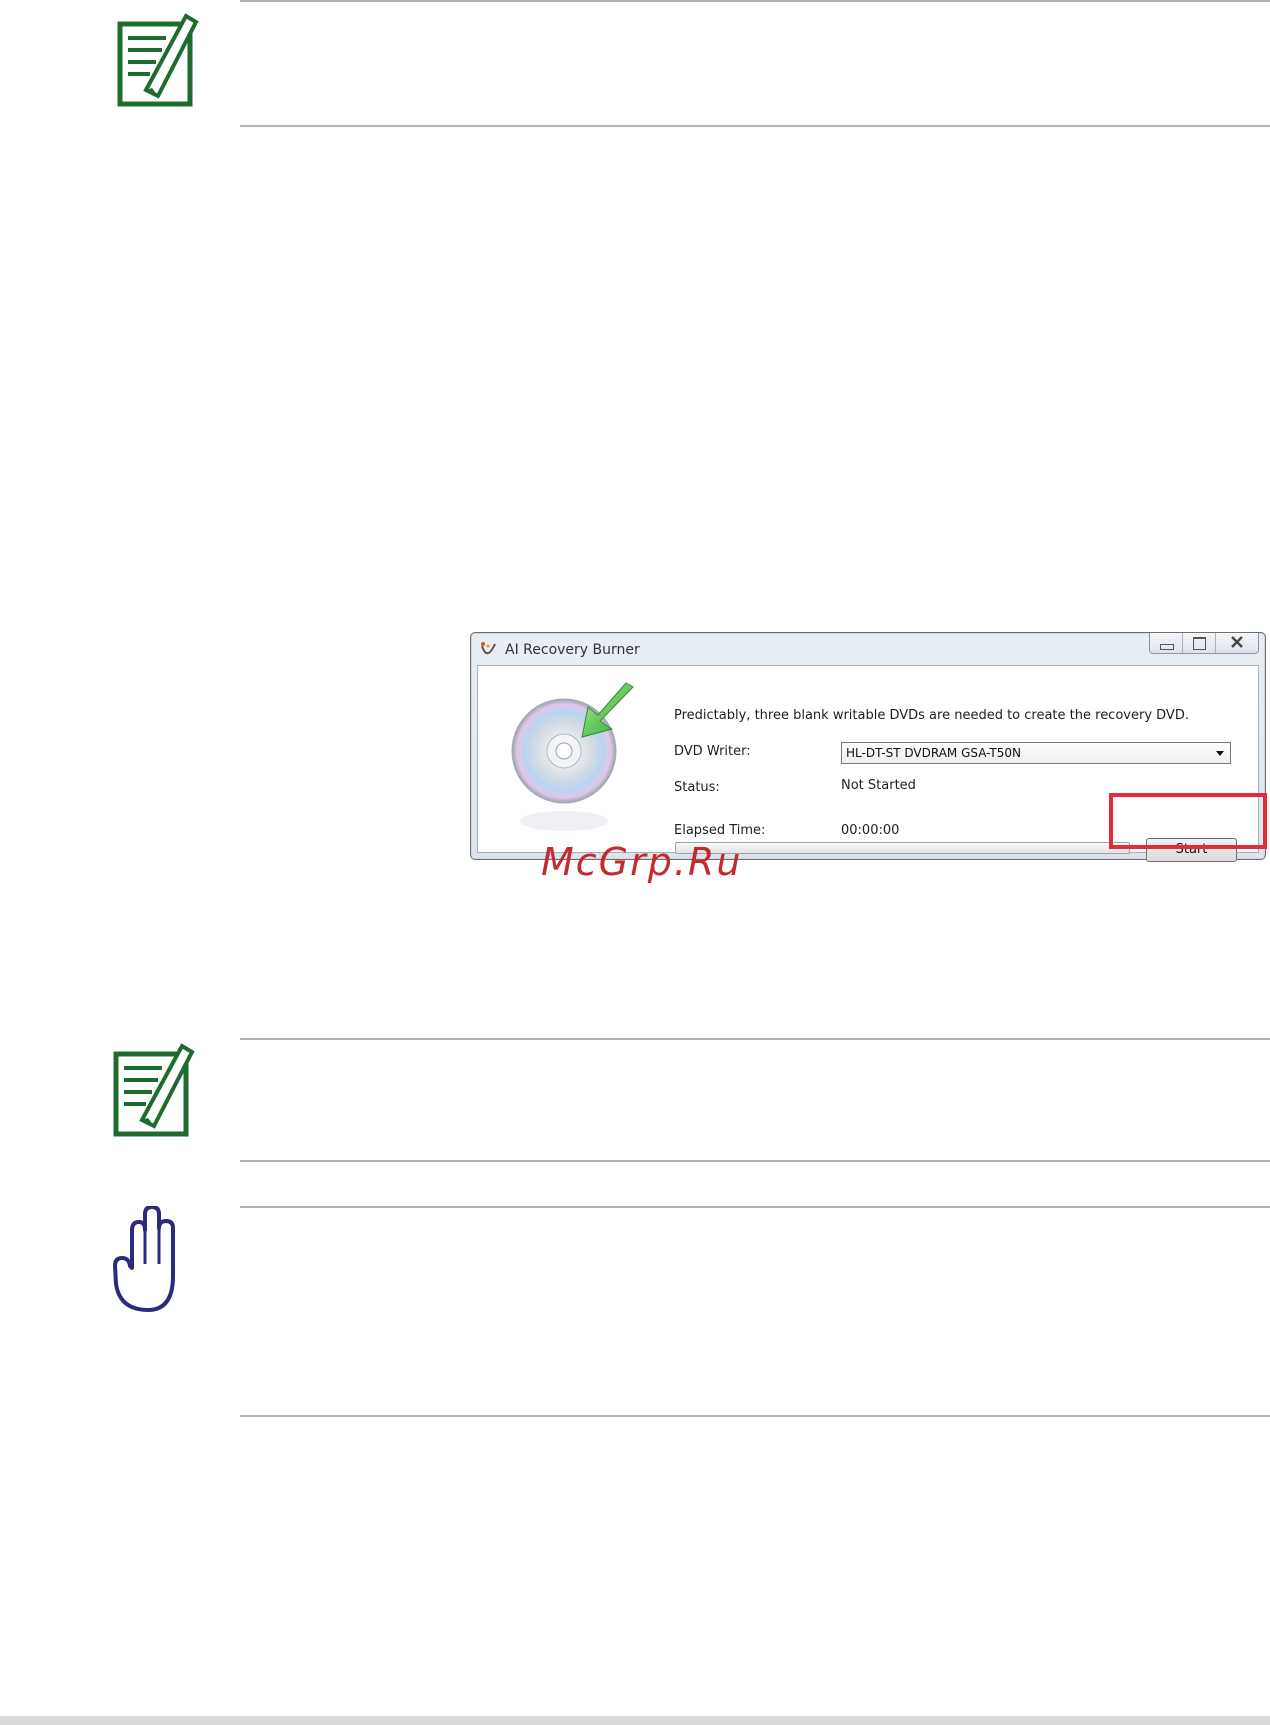 This screenshot has width=1270, height=1725. I want to click on elapsed-time-value: 00:00:00, so click(870, 830).